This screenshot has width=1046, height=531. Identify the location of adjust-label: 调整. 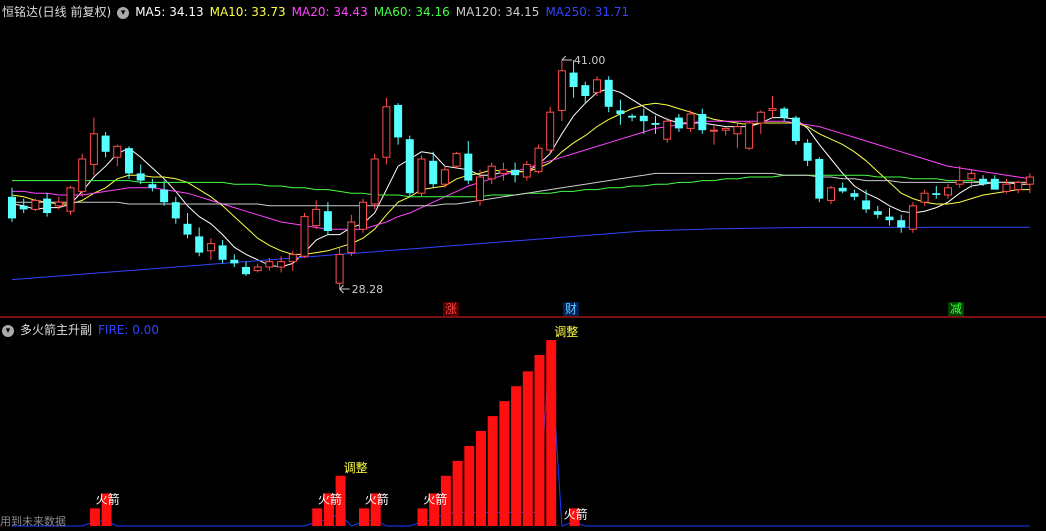
(356, 467).